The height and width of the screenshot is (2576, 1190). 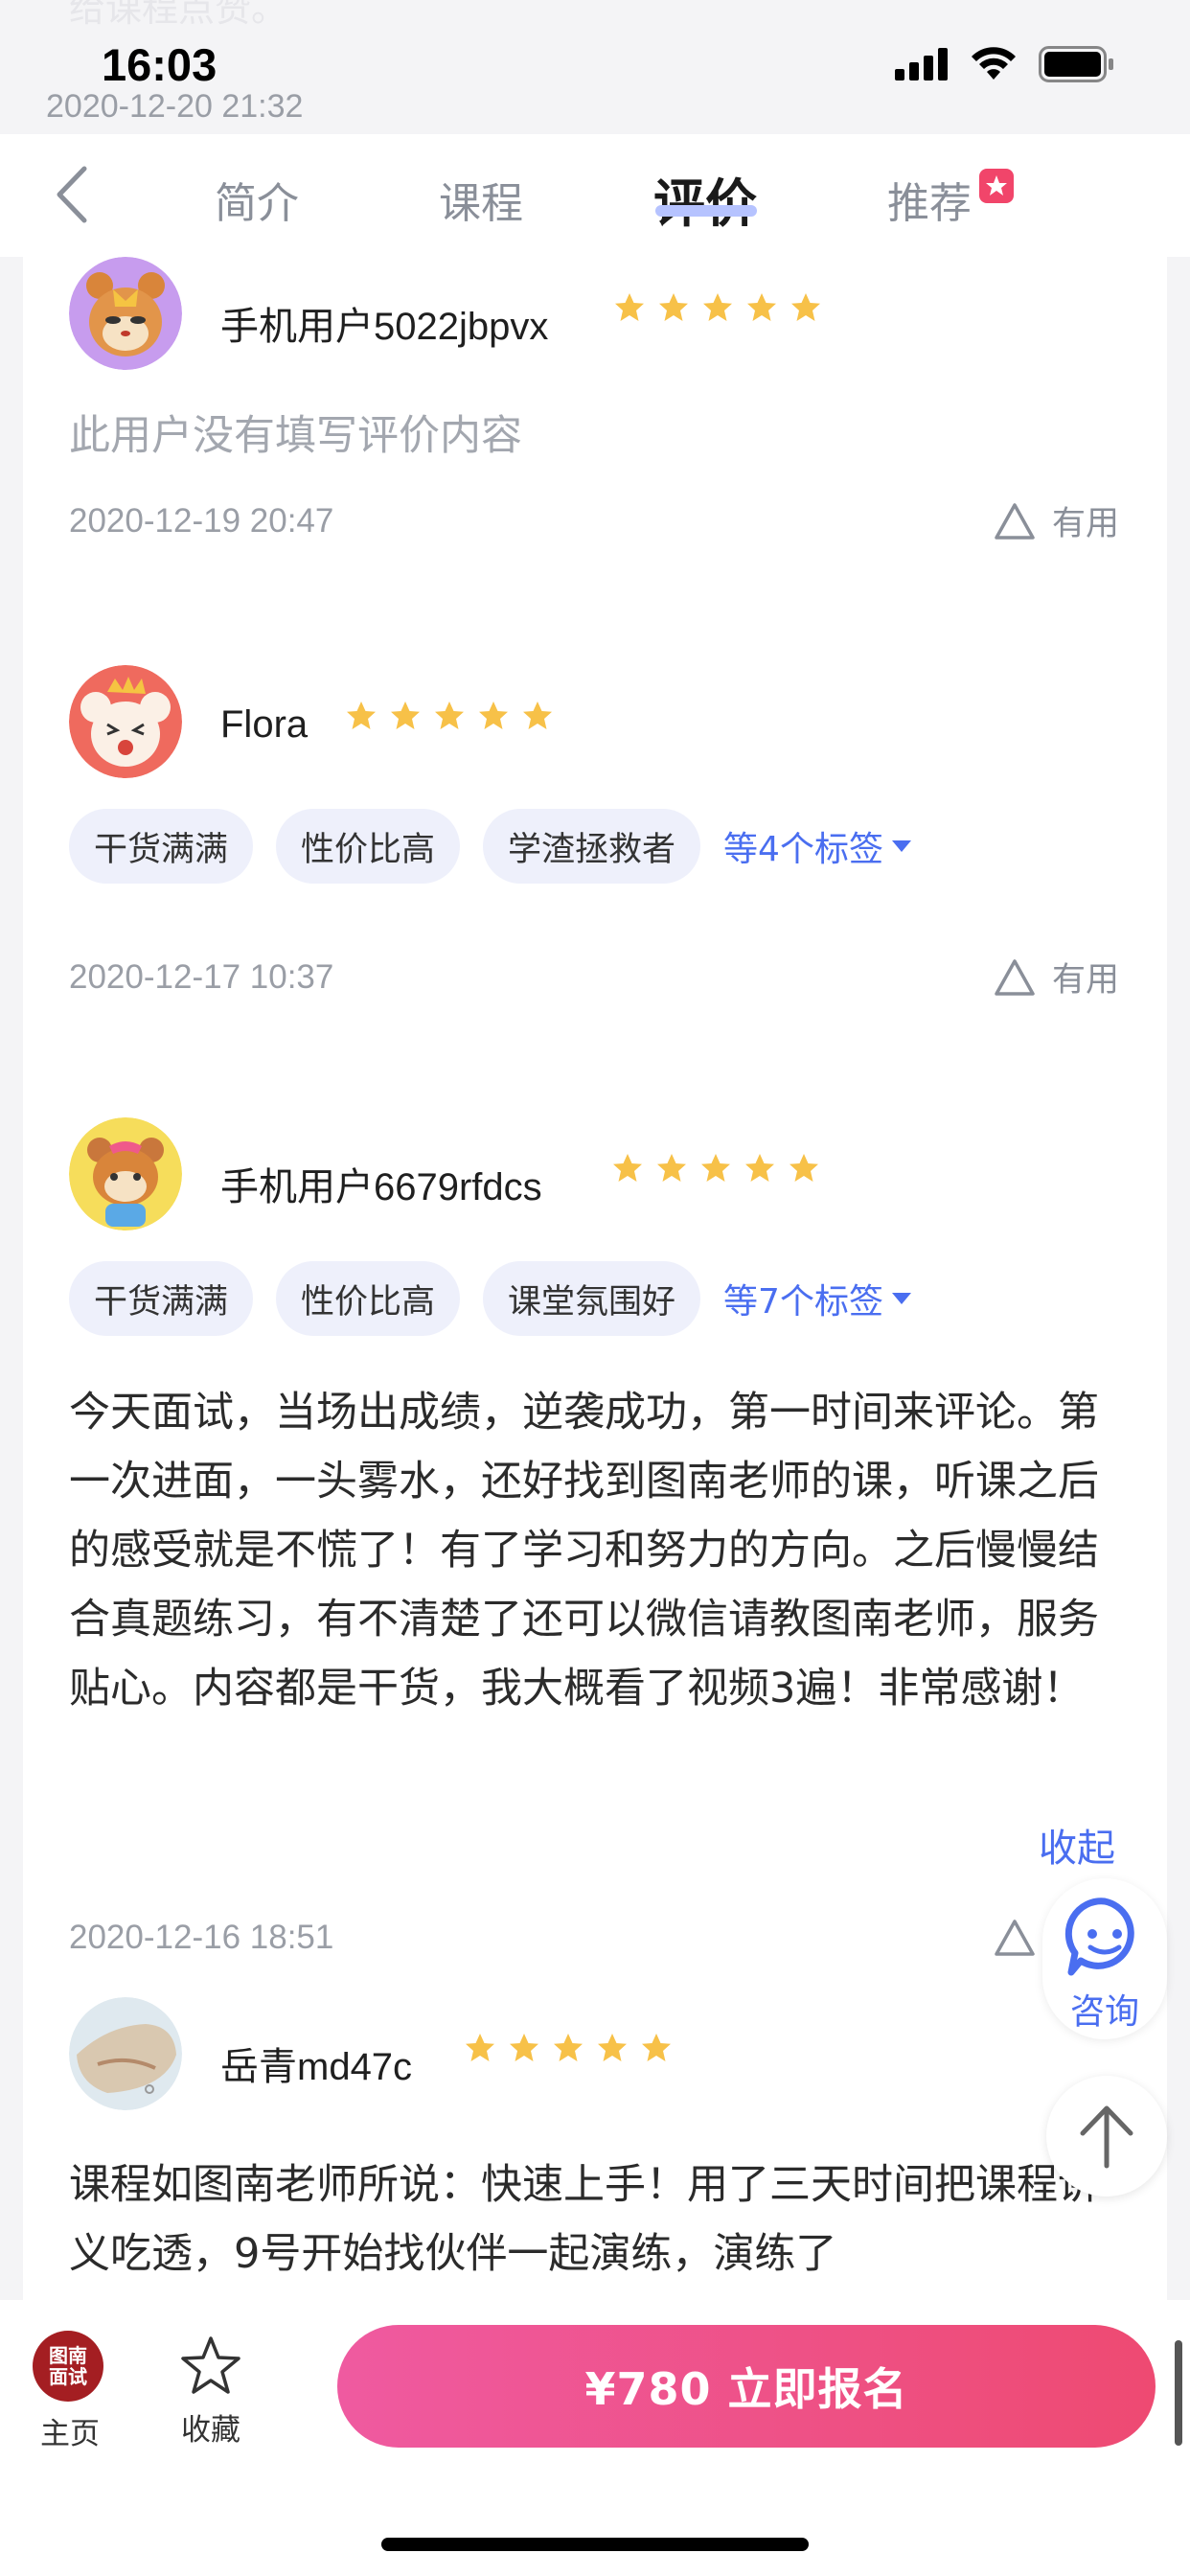 I want to click on home-button: 图南 面试 主页, so click(x=70, y=2391).